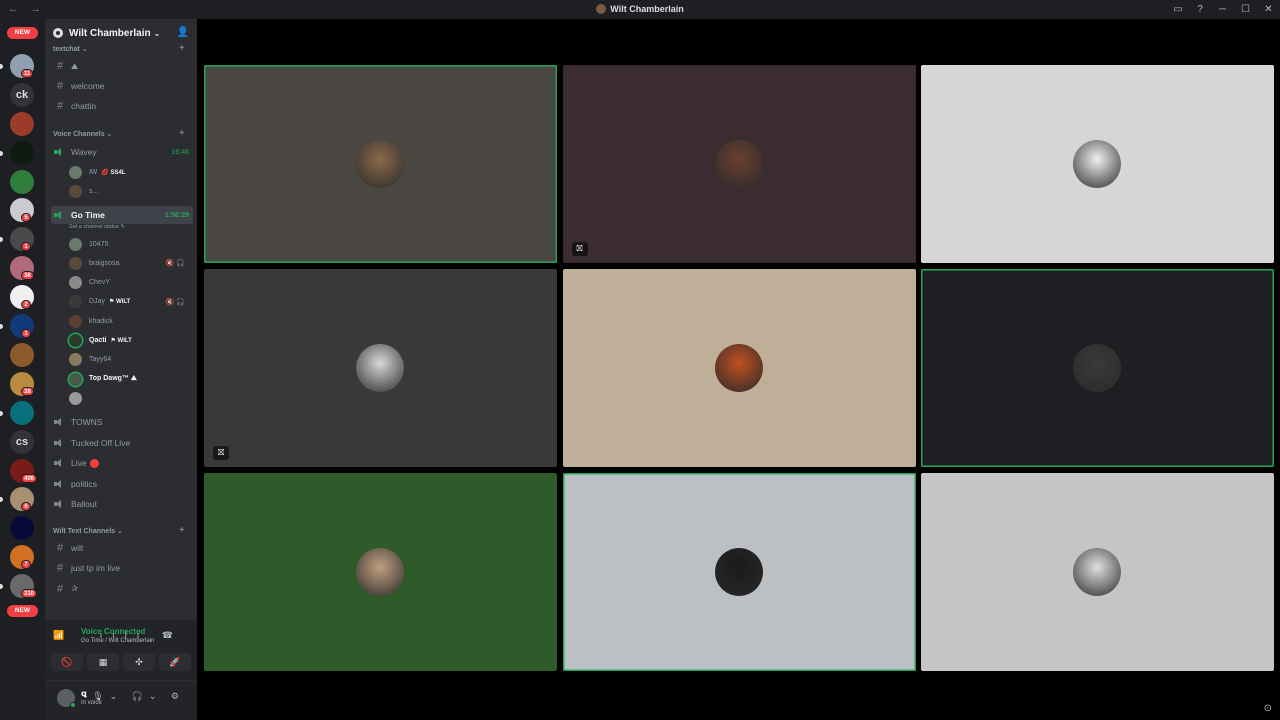 The image size is (1280, 720). What do you see at coordinates (119, 530) in the screenshot?
I see `category-wilt-text-channels: Wilt Text Channels ⌄ +` at bounding box center [119, 530].